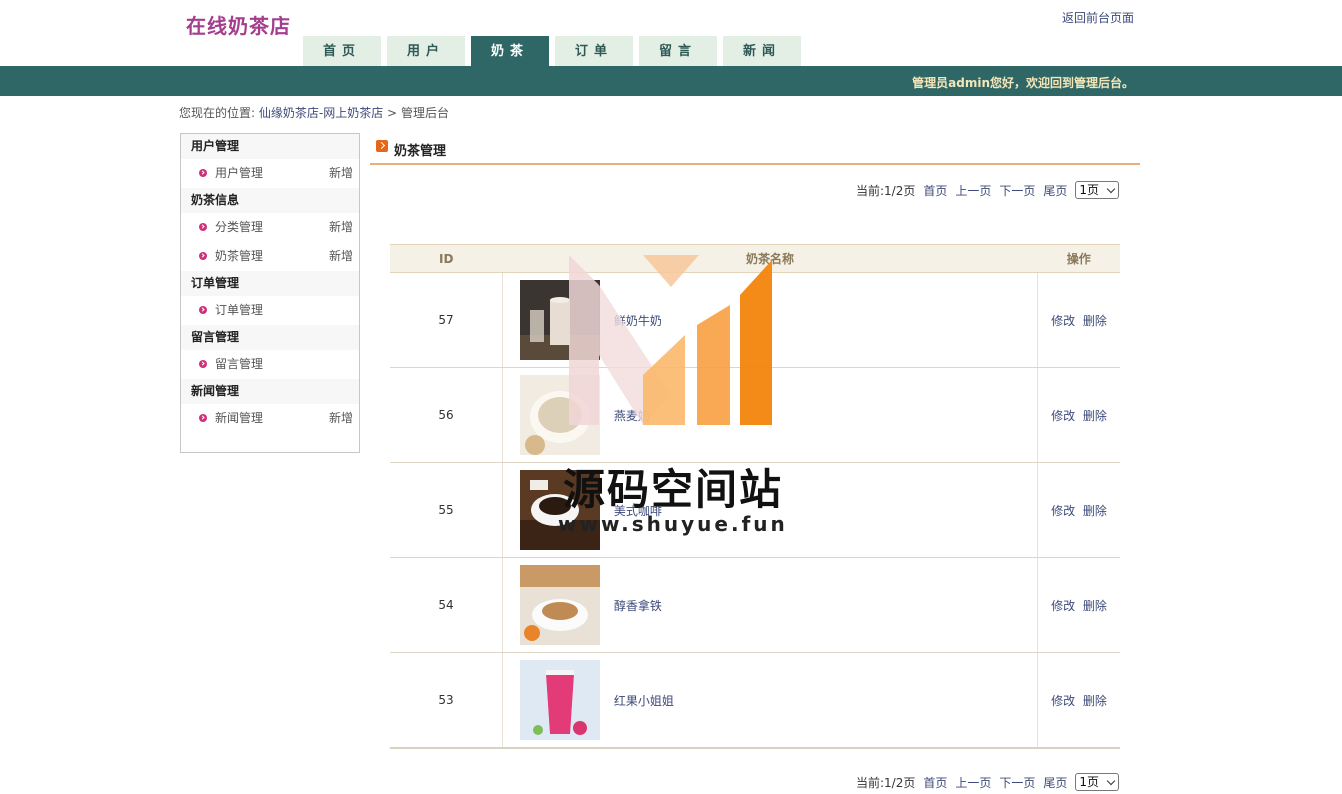 The image size is (1342, 794). What do you see at coordinates (270, 418) in the screenshot?
I see `sidebar-item-news-manage: 新闻管理 新增` at bounding box center [270, 418].